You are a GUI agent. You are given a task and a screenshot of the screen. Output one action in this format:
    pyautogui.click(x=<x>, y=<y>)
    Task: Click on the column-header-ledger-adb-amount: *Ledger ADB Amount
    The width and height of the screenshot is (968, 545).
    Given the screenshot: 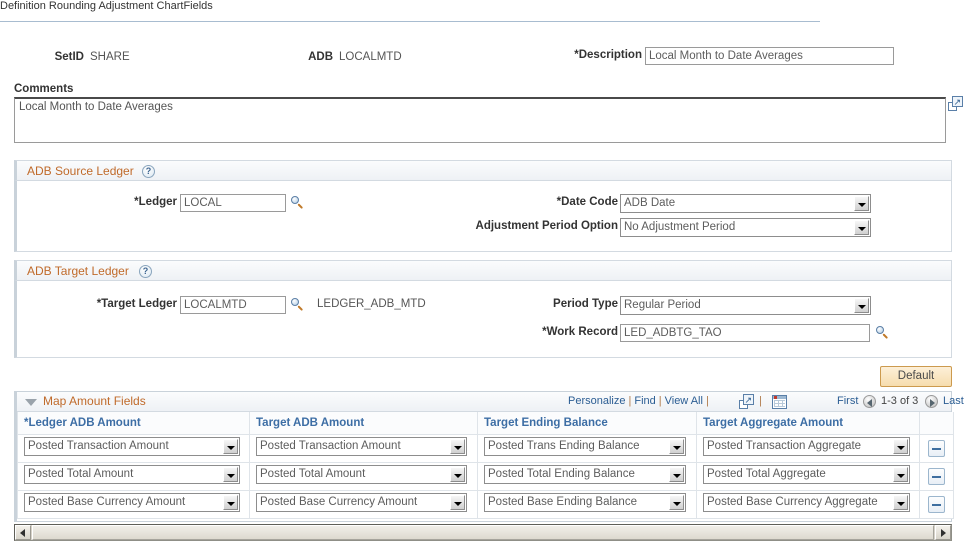 What is the action you would take?
    pyautogui.click(x=133, y=423)
    